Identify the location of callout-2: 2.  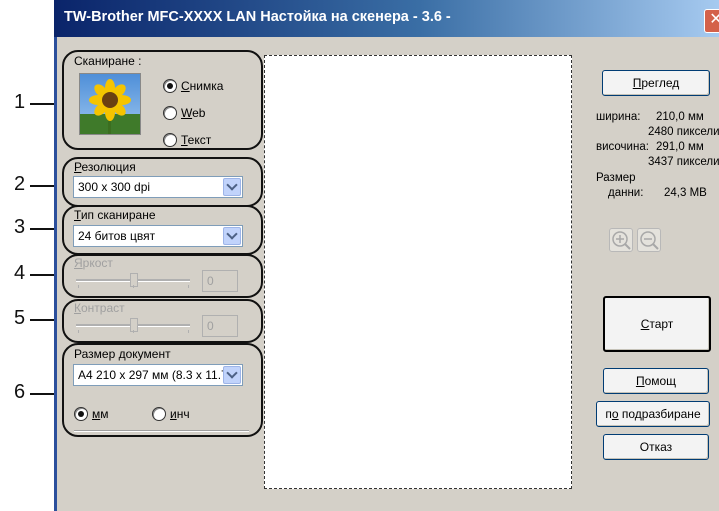
(20, 184).